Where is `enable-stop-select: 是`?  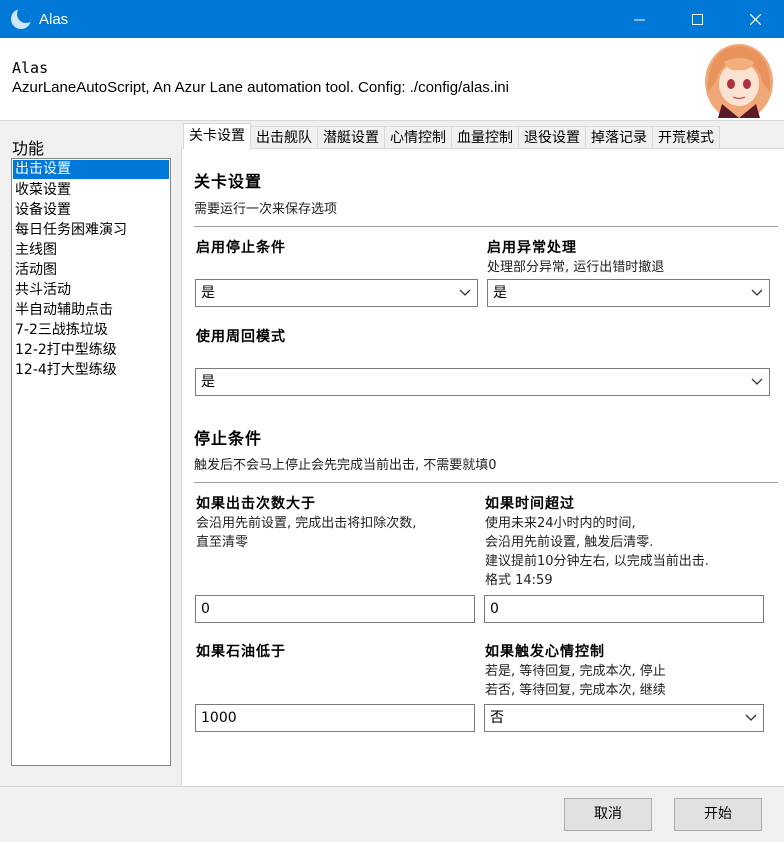 enable-stop-select: 是 is located at coordinates (336, 293).